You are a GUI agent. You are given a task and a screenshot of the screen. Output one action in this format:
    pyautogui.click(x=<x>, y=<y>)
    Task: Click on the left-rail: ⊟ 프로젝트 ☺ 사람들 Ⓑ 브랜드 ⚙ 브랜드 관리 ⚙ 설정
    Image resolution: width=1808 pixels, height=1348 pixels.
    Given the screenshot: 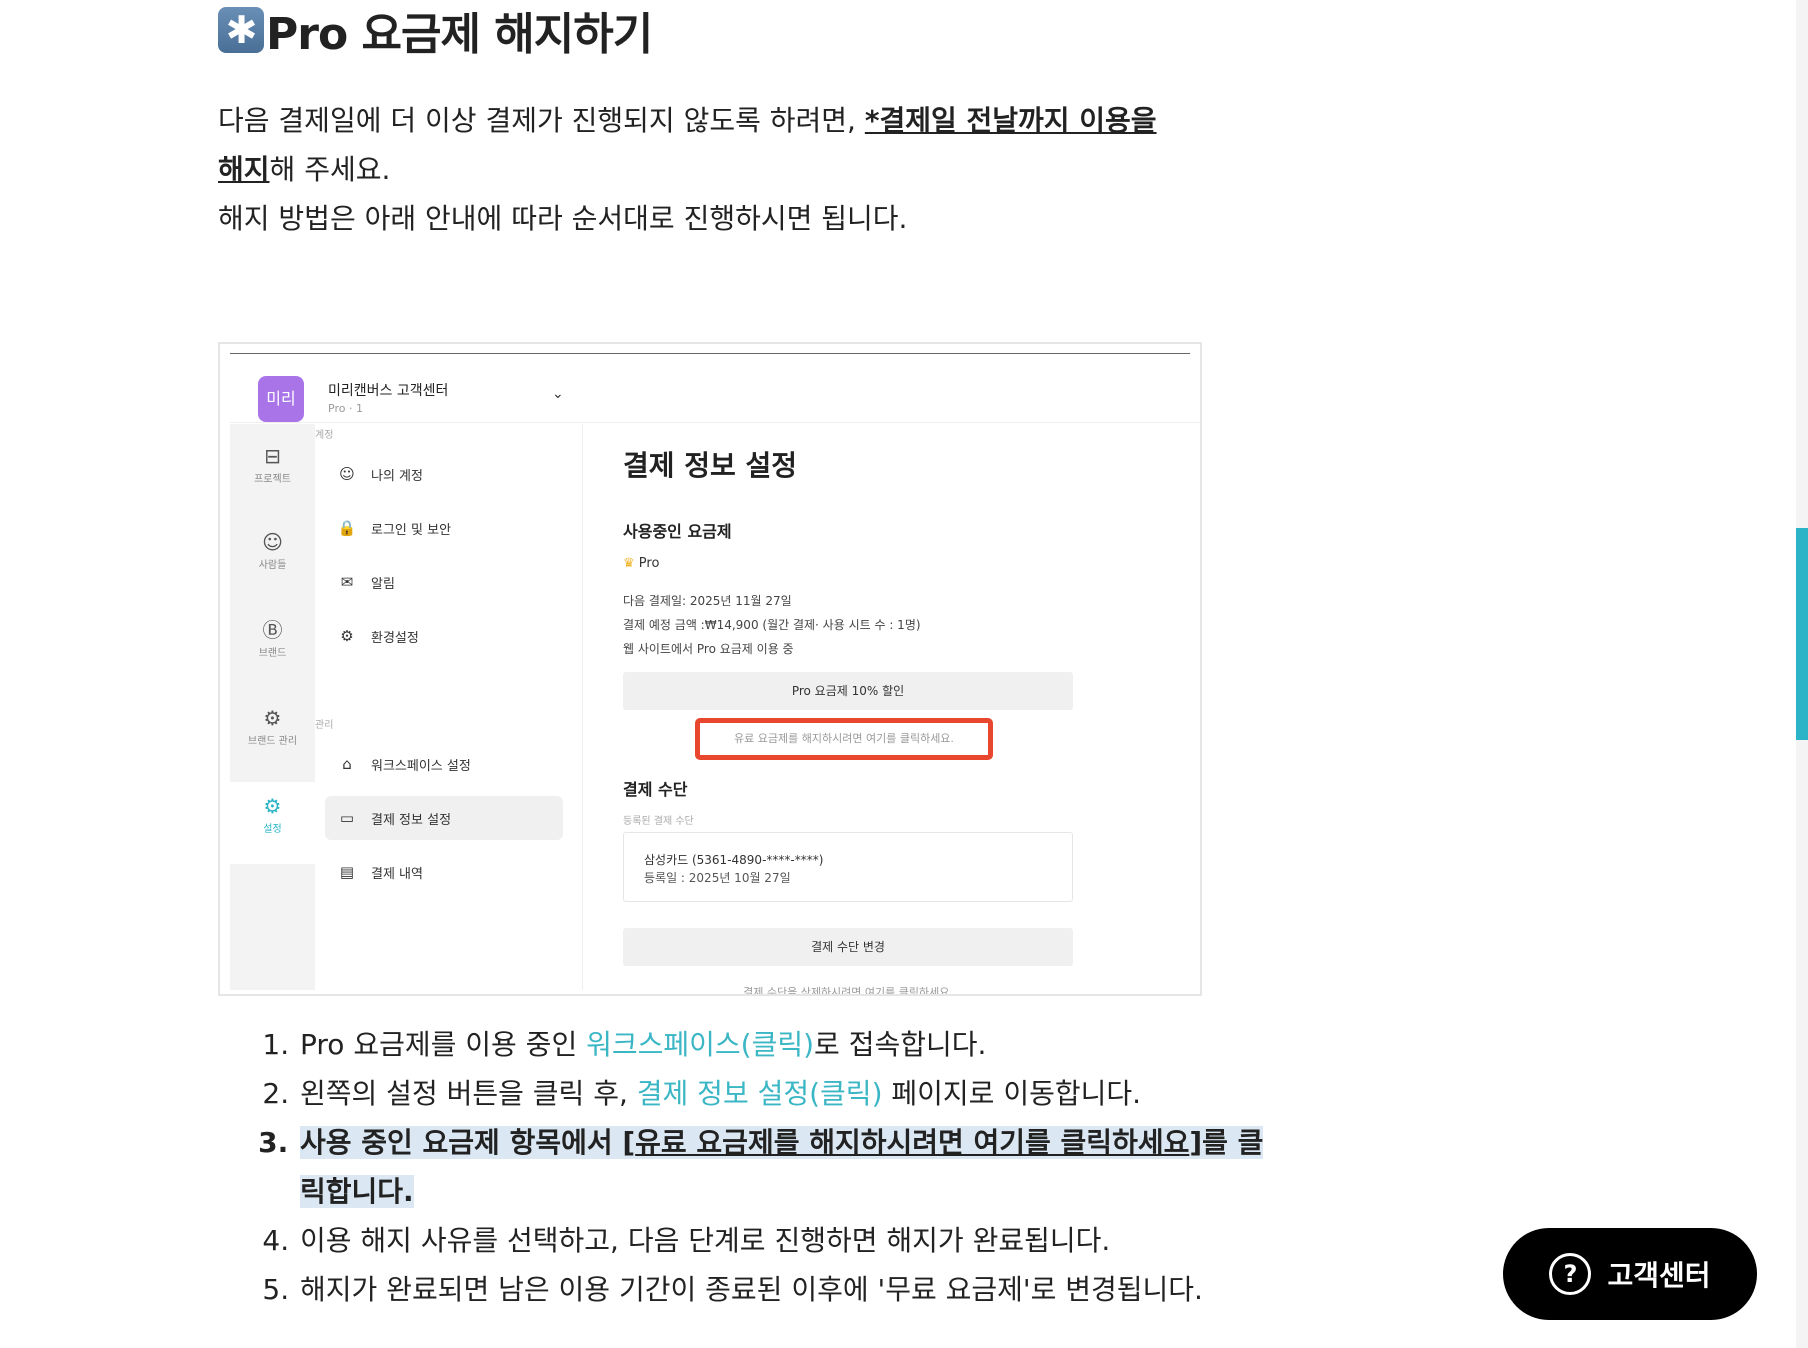 What is the action you would take?
    pyautogui.click(x=272, y=707)
    